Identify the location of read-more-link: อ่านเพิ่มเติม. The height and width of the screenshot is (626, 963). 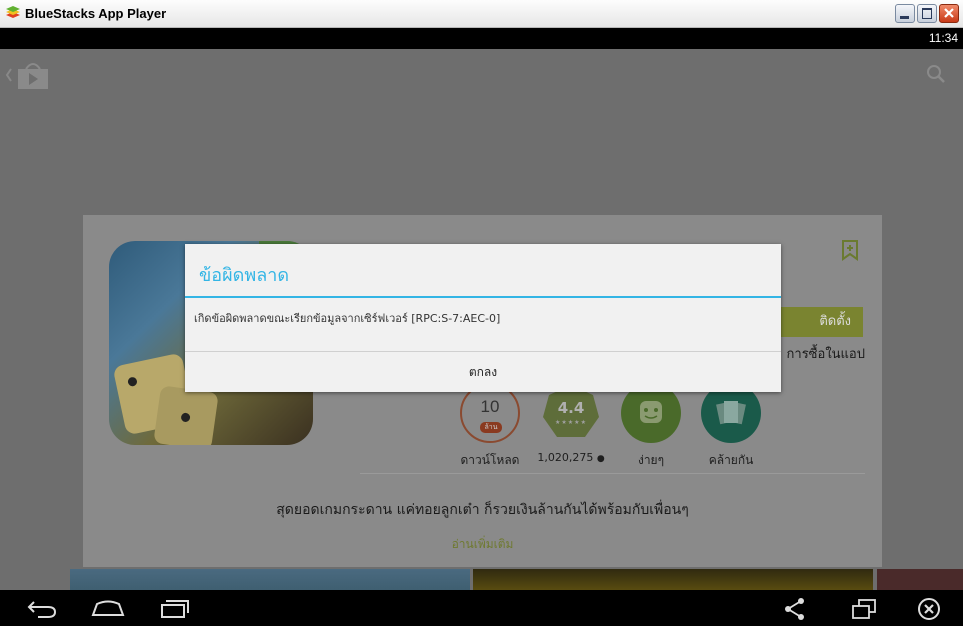
(482, 544).